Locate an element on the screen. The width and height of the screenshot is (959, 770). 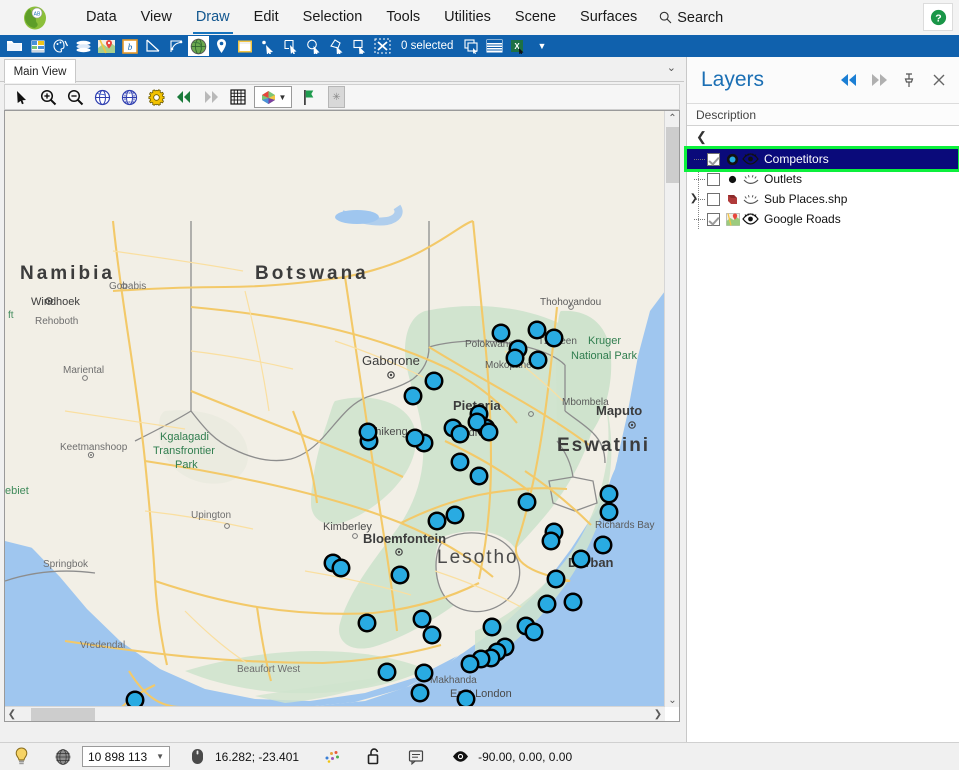
select-polygon-icon is located at coordinates (336, 46).